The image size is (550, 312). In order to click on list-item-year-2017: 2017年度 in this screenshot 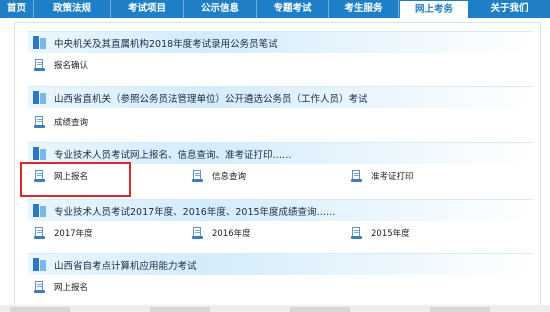, I will do `click(63, 233)`.